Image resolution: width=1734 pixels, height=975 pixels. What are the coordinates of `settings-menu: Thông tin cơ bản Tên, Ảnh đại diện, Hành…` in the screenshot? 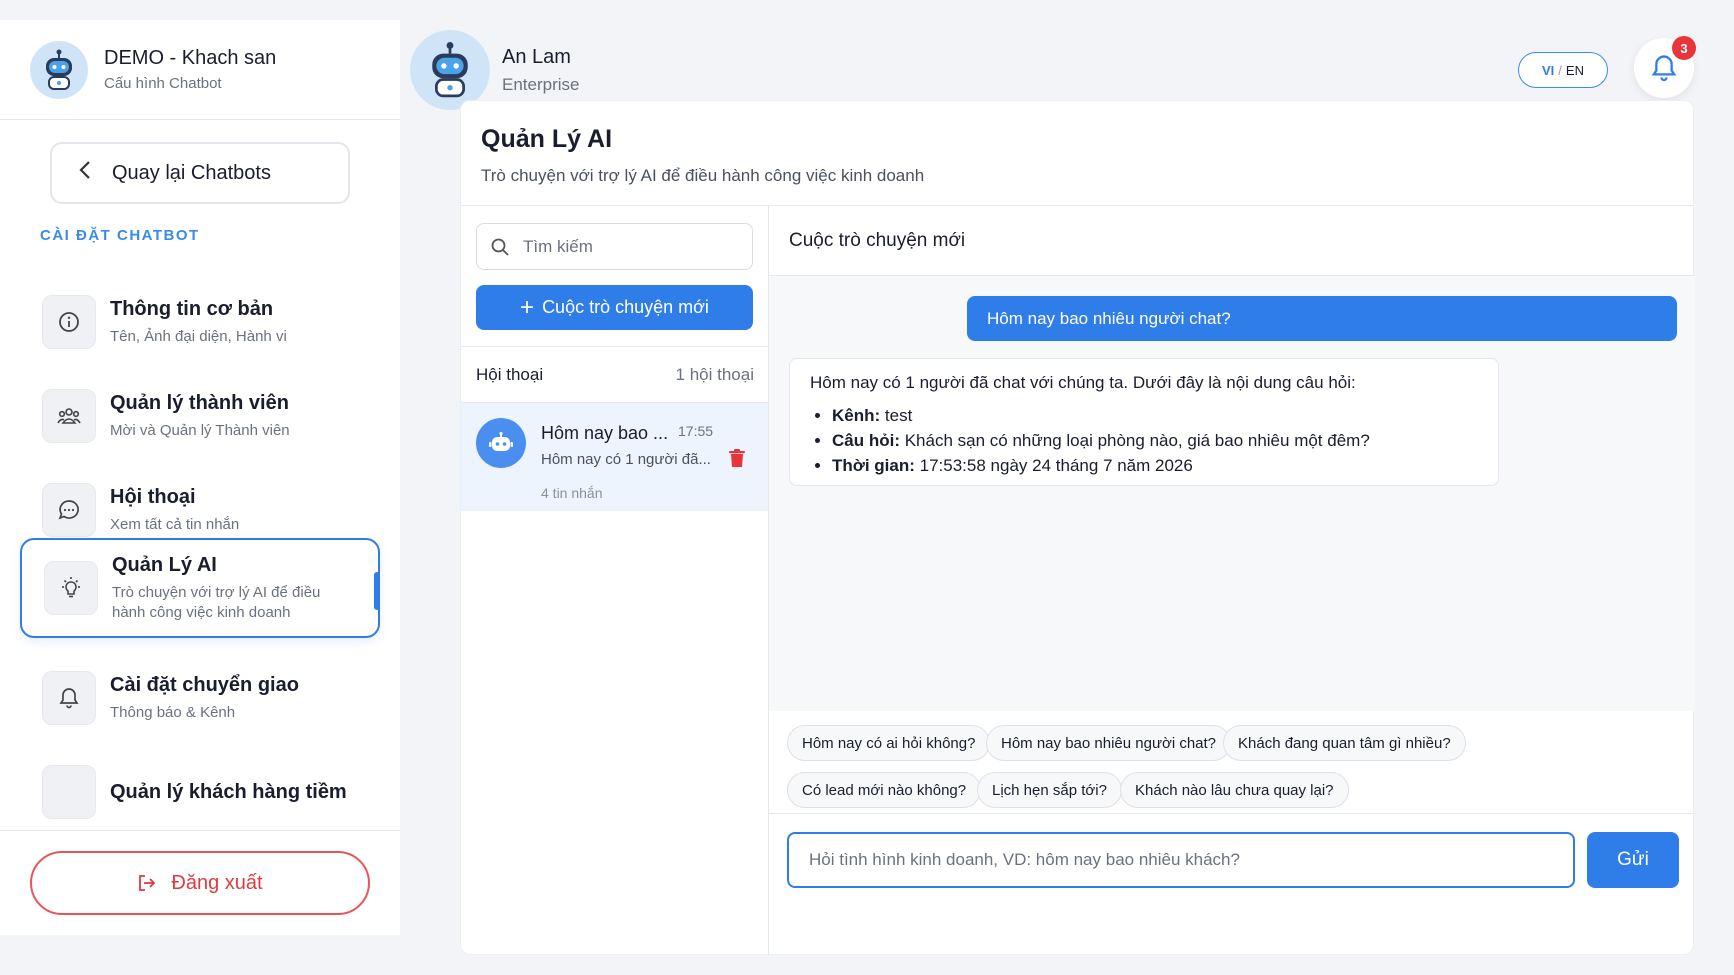 It's located at (200, 550).